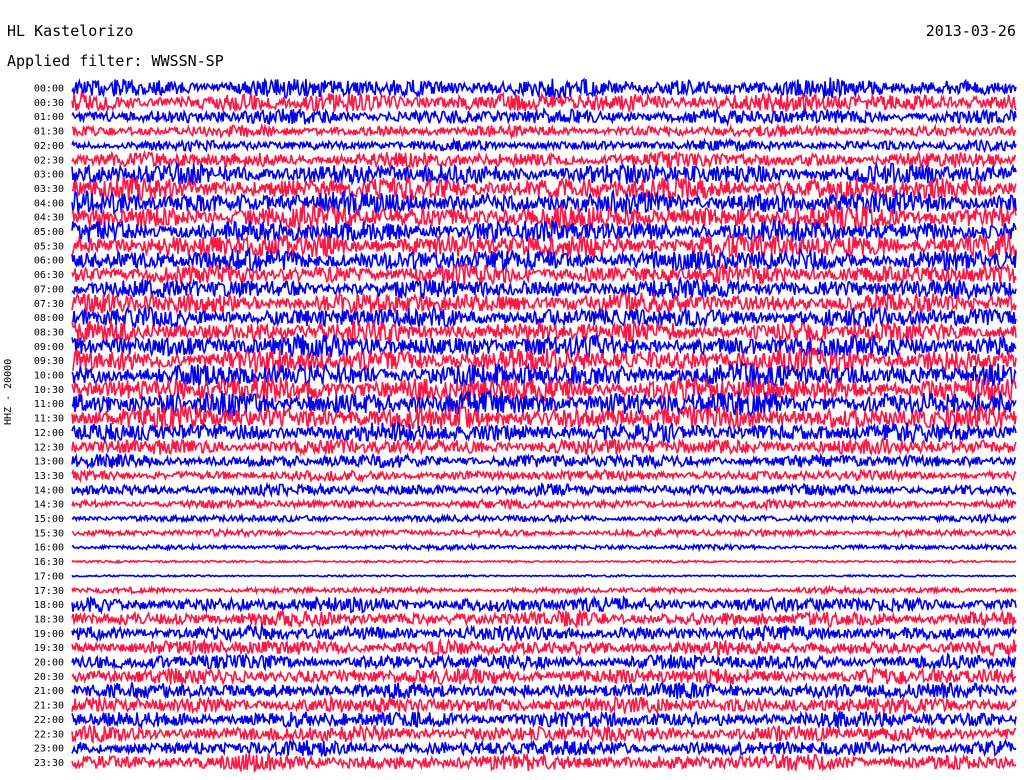  What do you see at coordinates (49, 476) in the screenshot?
I see `row-label: 13:30` at bounding box center [49, 476].